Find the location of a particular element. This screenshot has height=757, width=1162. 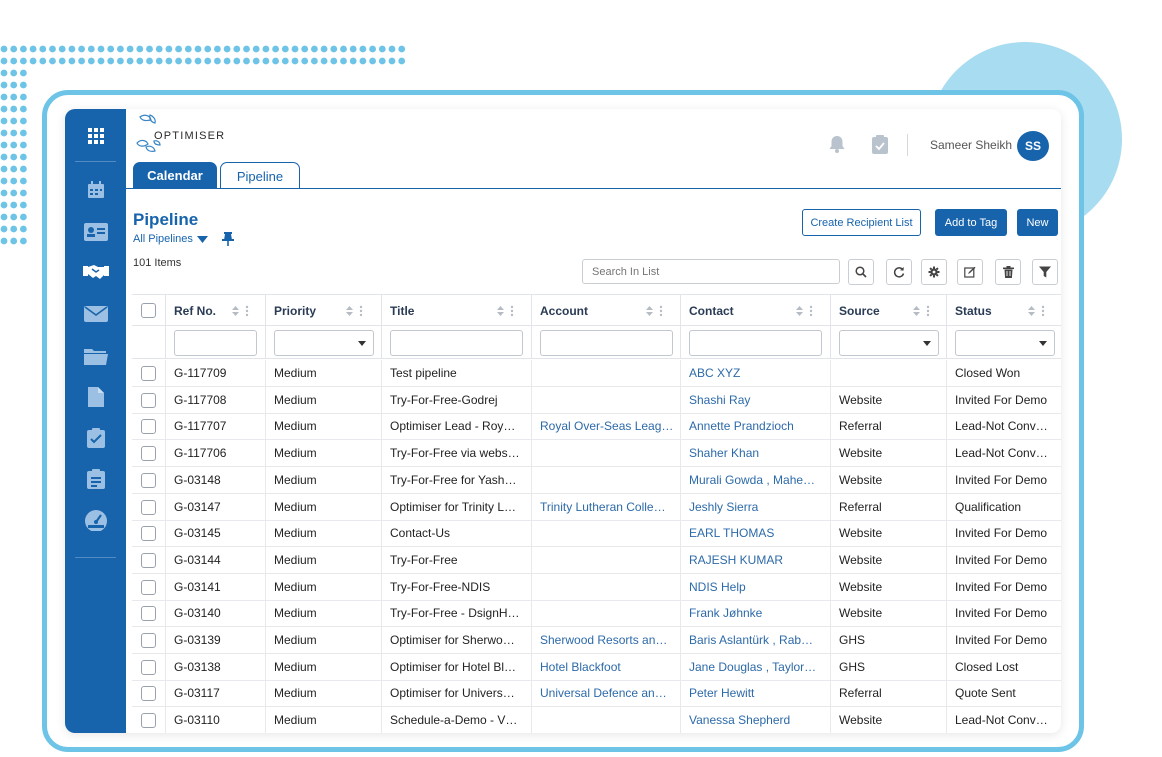

folder-icon is located at coordinates (95, 356).